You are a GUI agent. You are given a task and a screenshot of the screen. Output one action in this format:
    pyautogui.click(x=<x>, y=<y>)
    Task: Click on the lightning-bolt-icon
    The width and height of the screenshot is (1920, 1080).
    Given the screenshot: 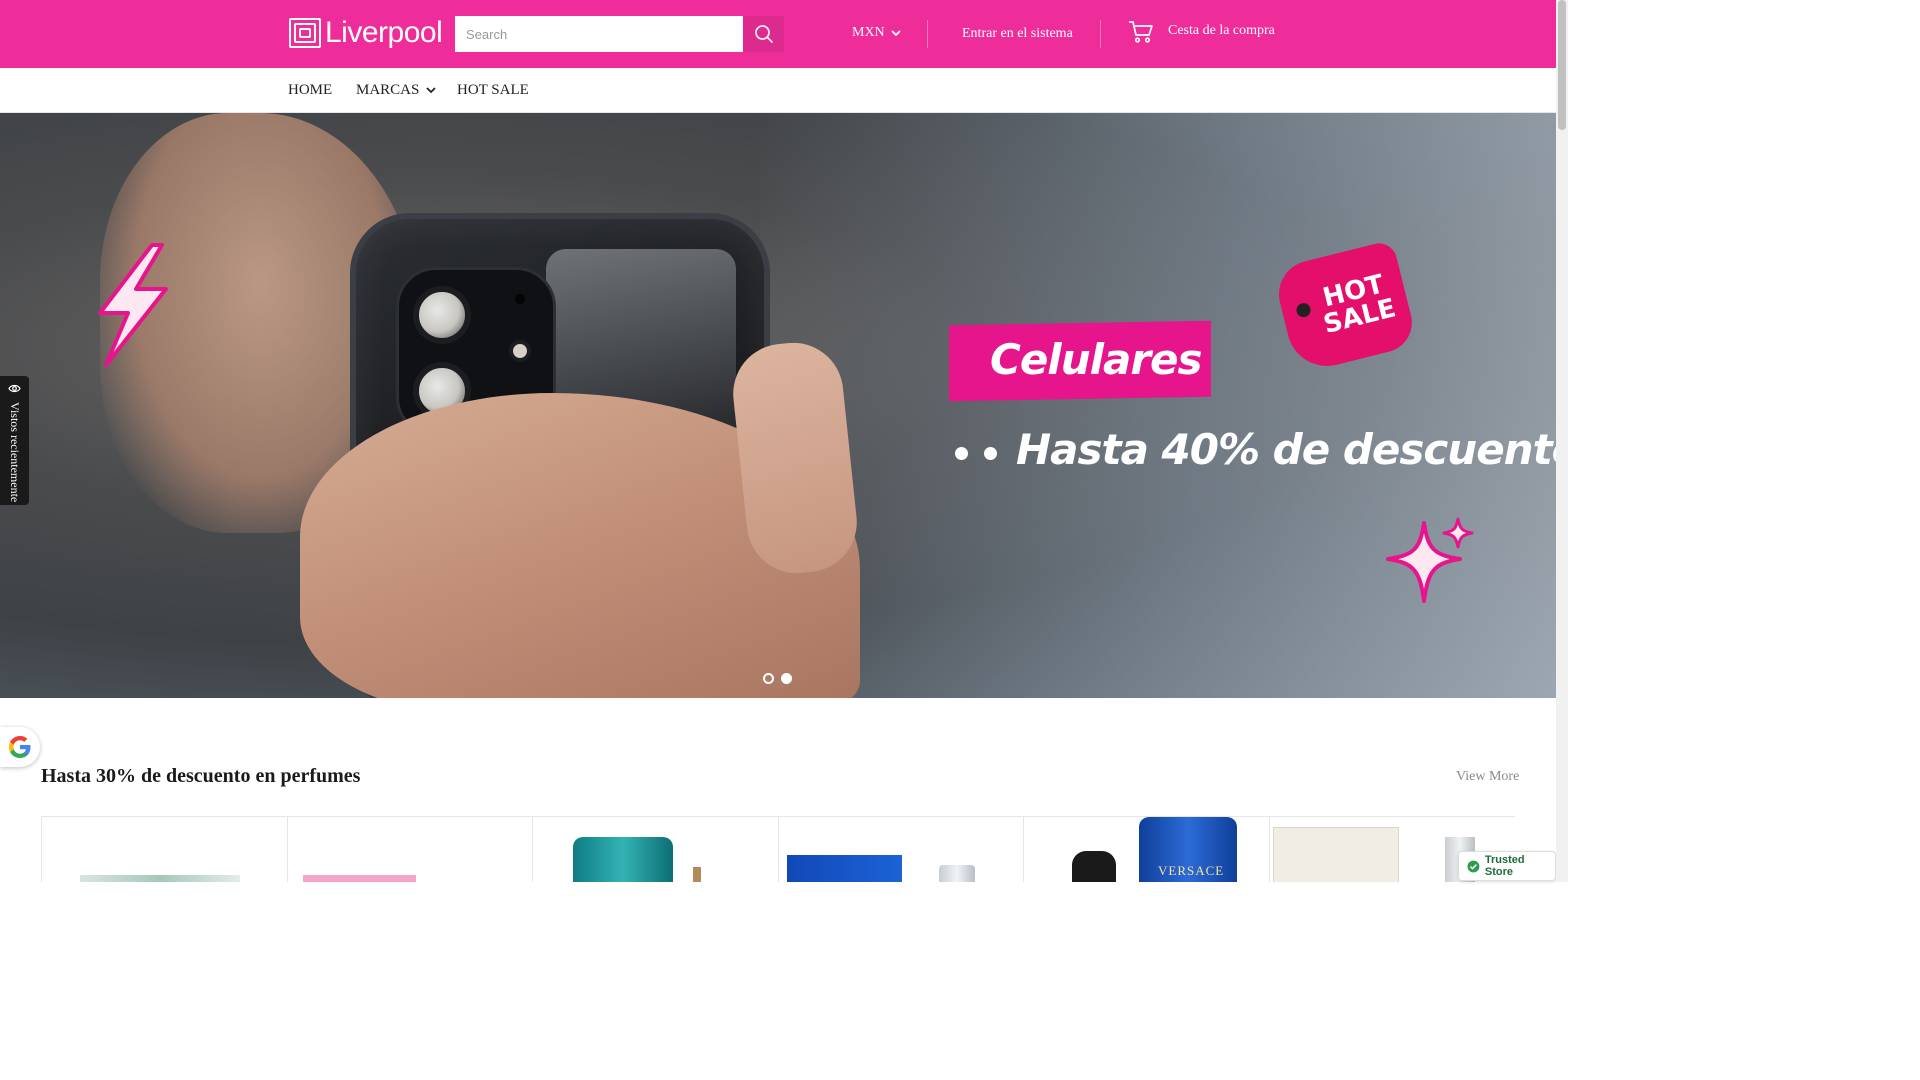 What is the action you would take?
    pyautogui.click(x=133, y=305)
    